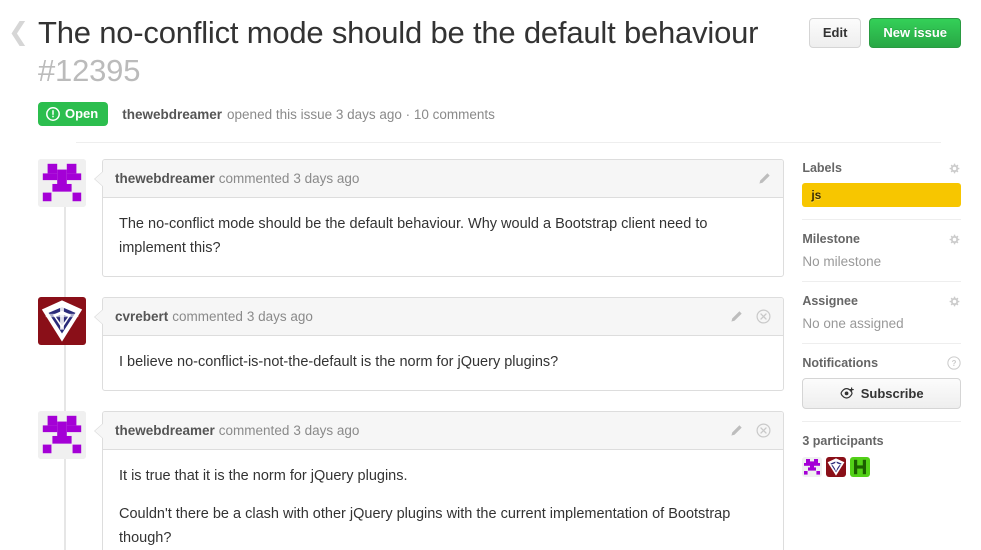  I want to click on identicon-green-h-icon, so click(860, 467).